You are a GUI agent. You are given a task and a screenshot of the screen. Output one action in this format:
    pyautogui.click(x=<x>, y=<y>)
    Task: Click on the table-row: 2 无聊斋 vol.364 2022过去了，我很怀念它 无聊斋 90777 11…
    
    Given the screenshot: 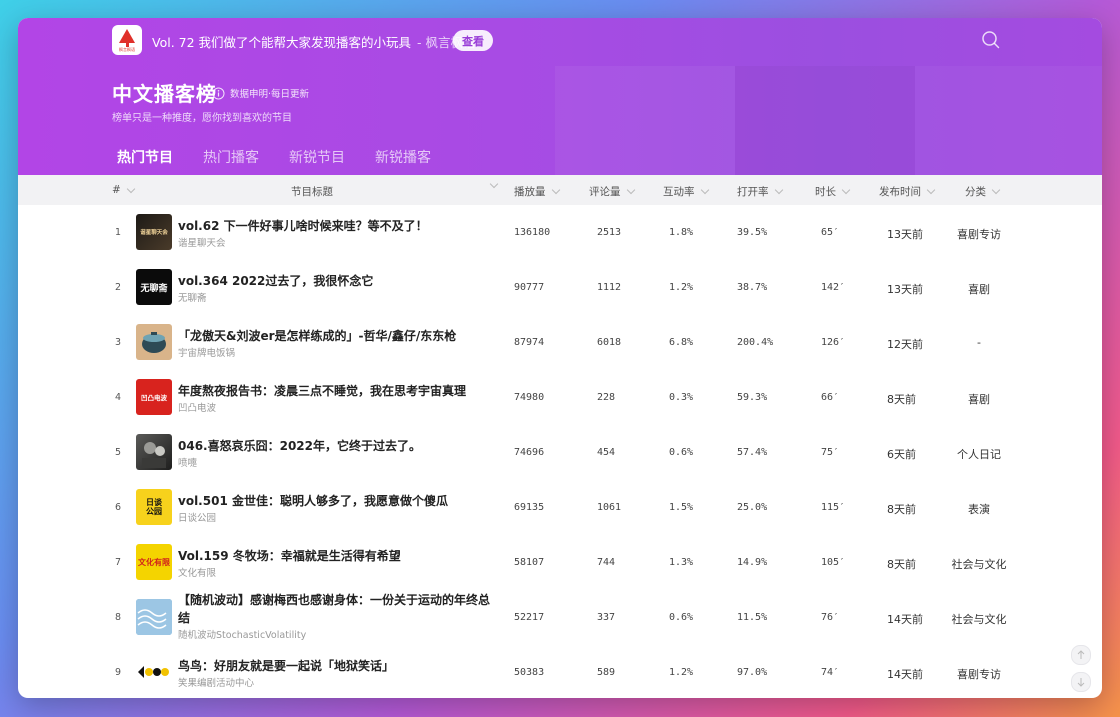 What is the action you would take?
    pyautogui.click(x=560, y=287)
    